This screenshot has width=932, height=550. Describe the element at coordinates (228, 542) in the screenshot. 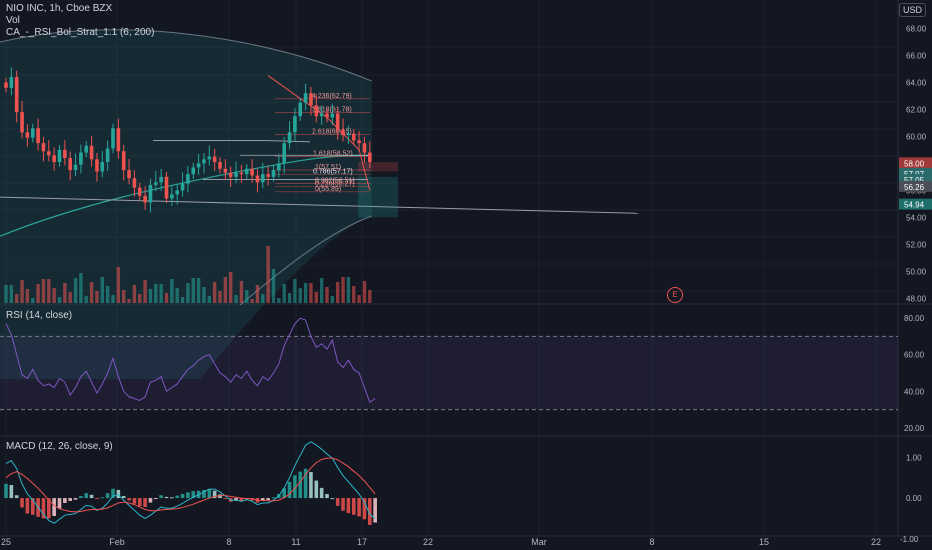

I see `time-tick-label: 8` at that location.